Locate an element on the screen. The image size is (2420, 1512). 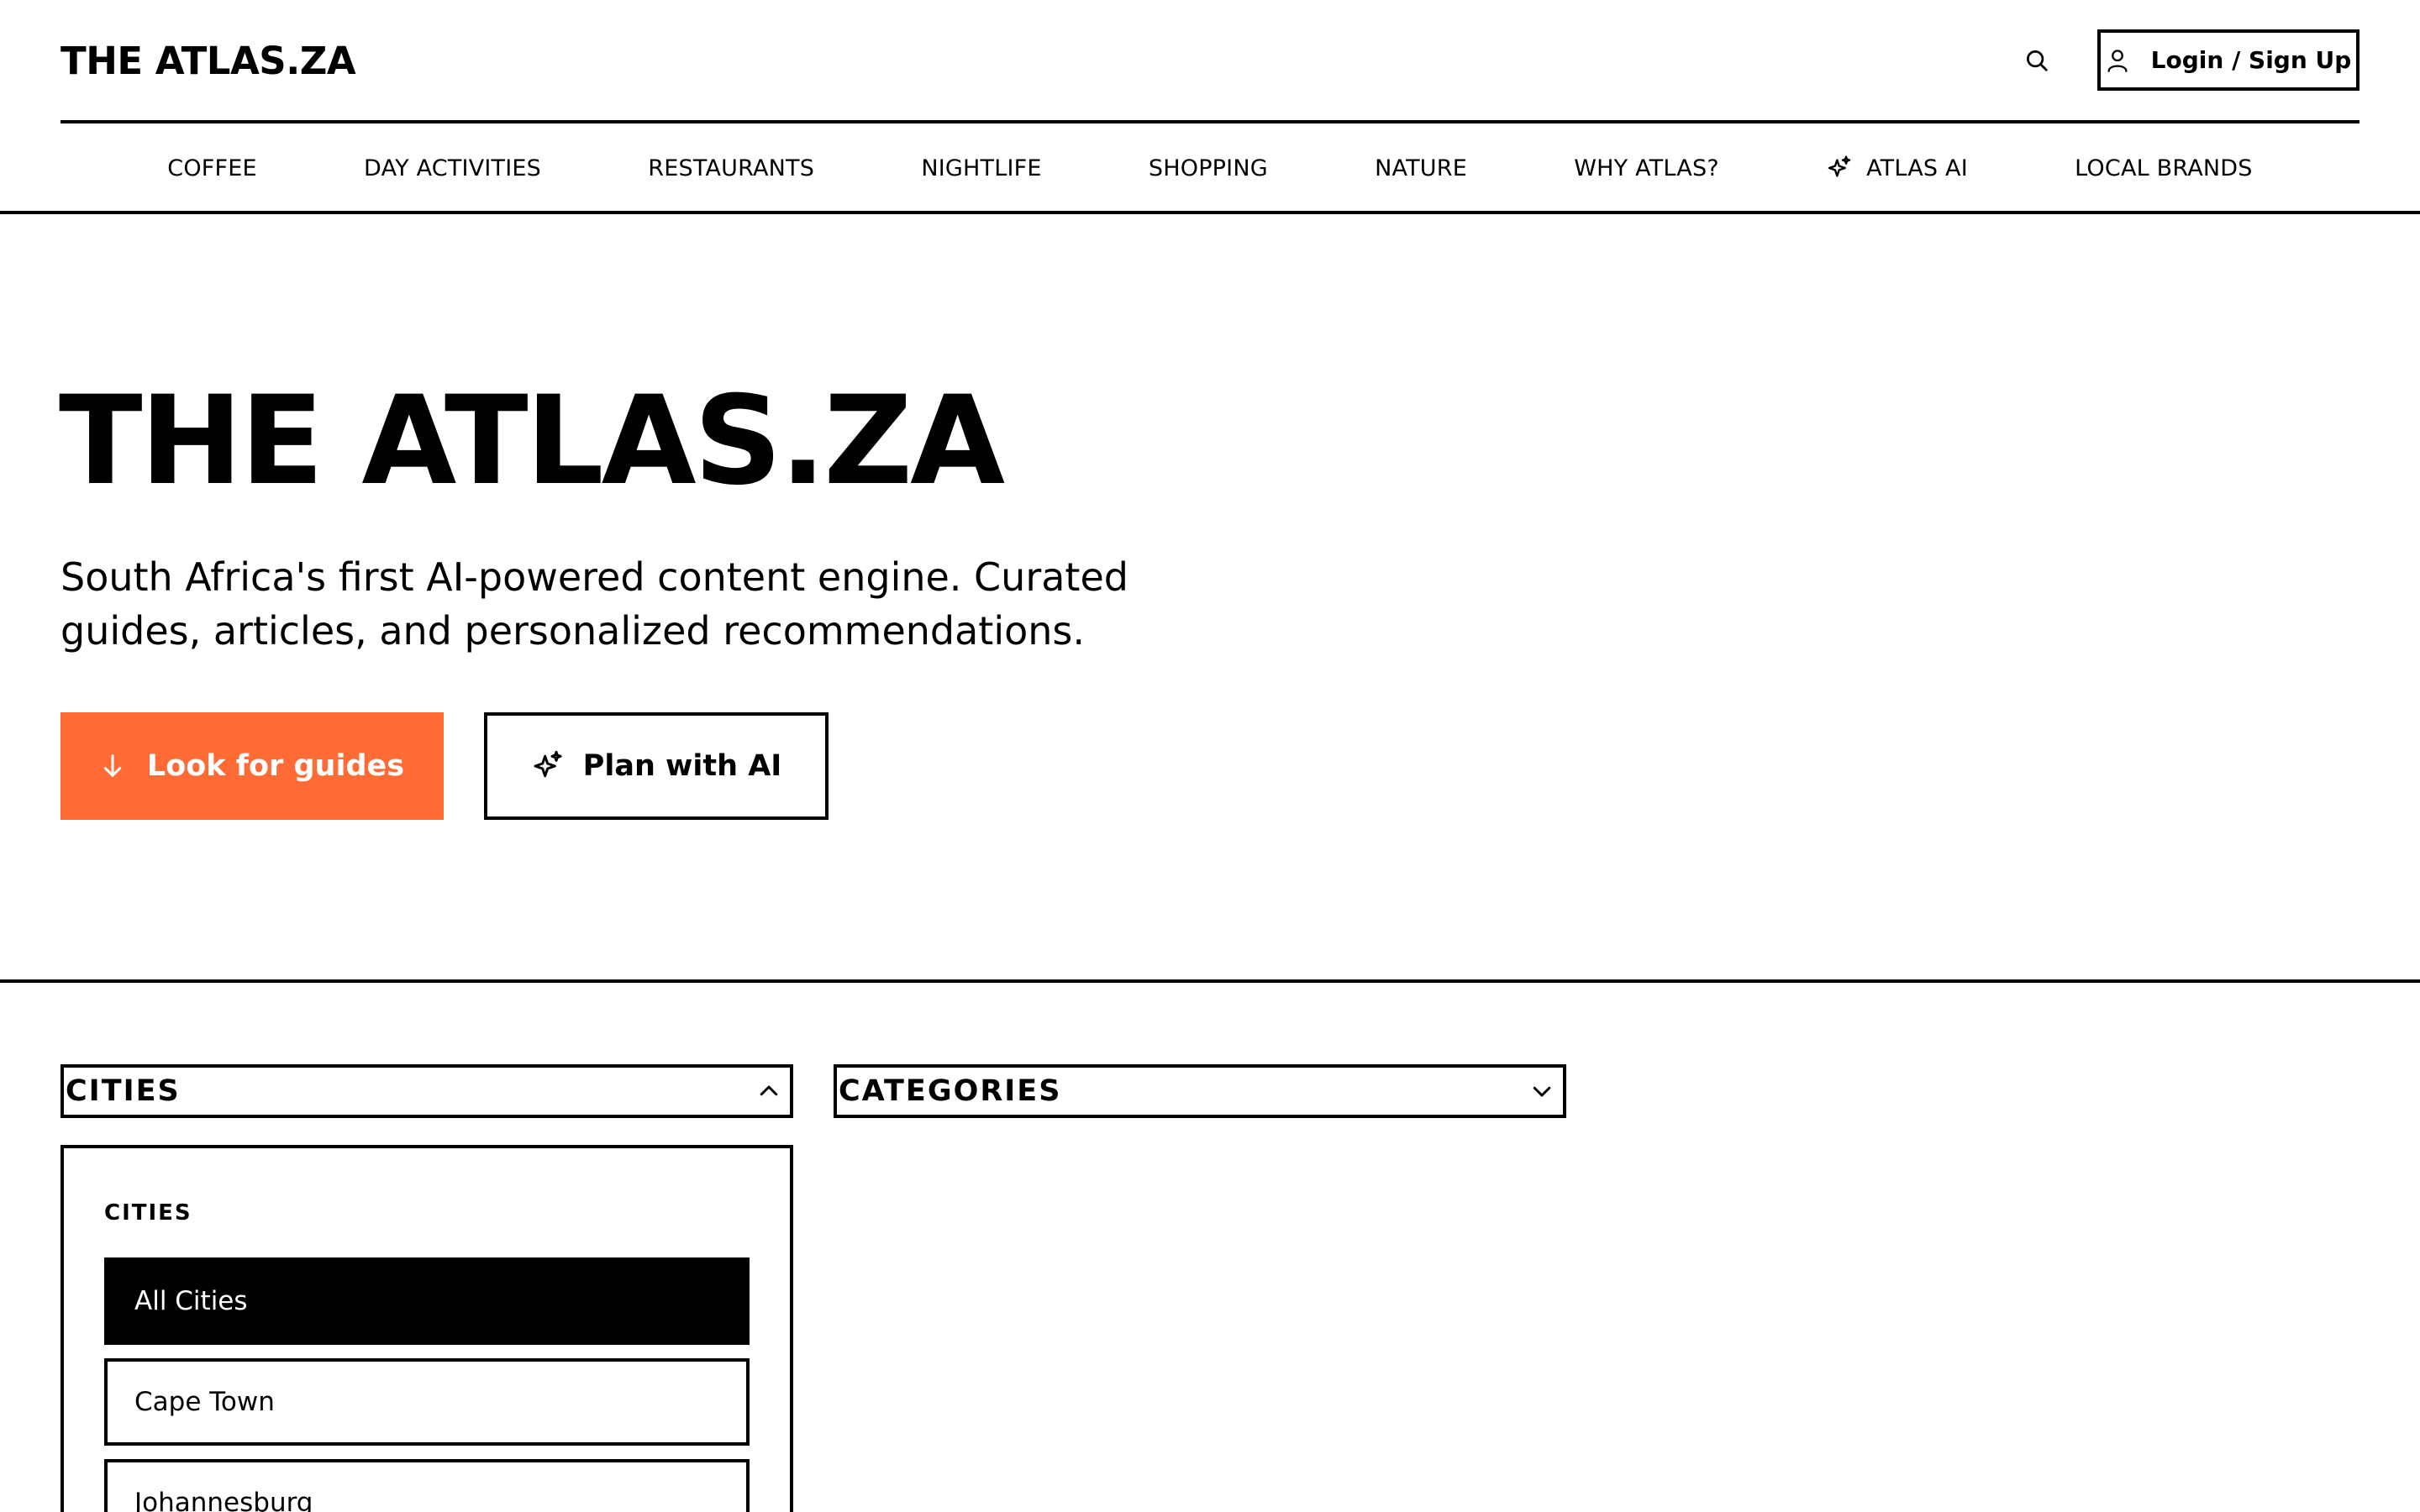
cities-dropdown-label: CITIES is located at coordinates (124, 1091).